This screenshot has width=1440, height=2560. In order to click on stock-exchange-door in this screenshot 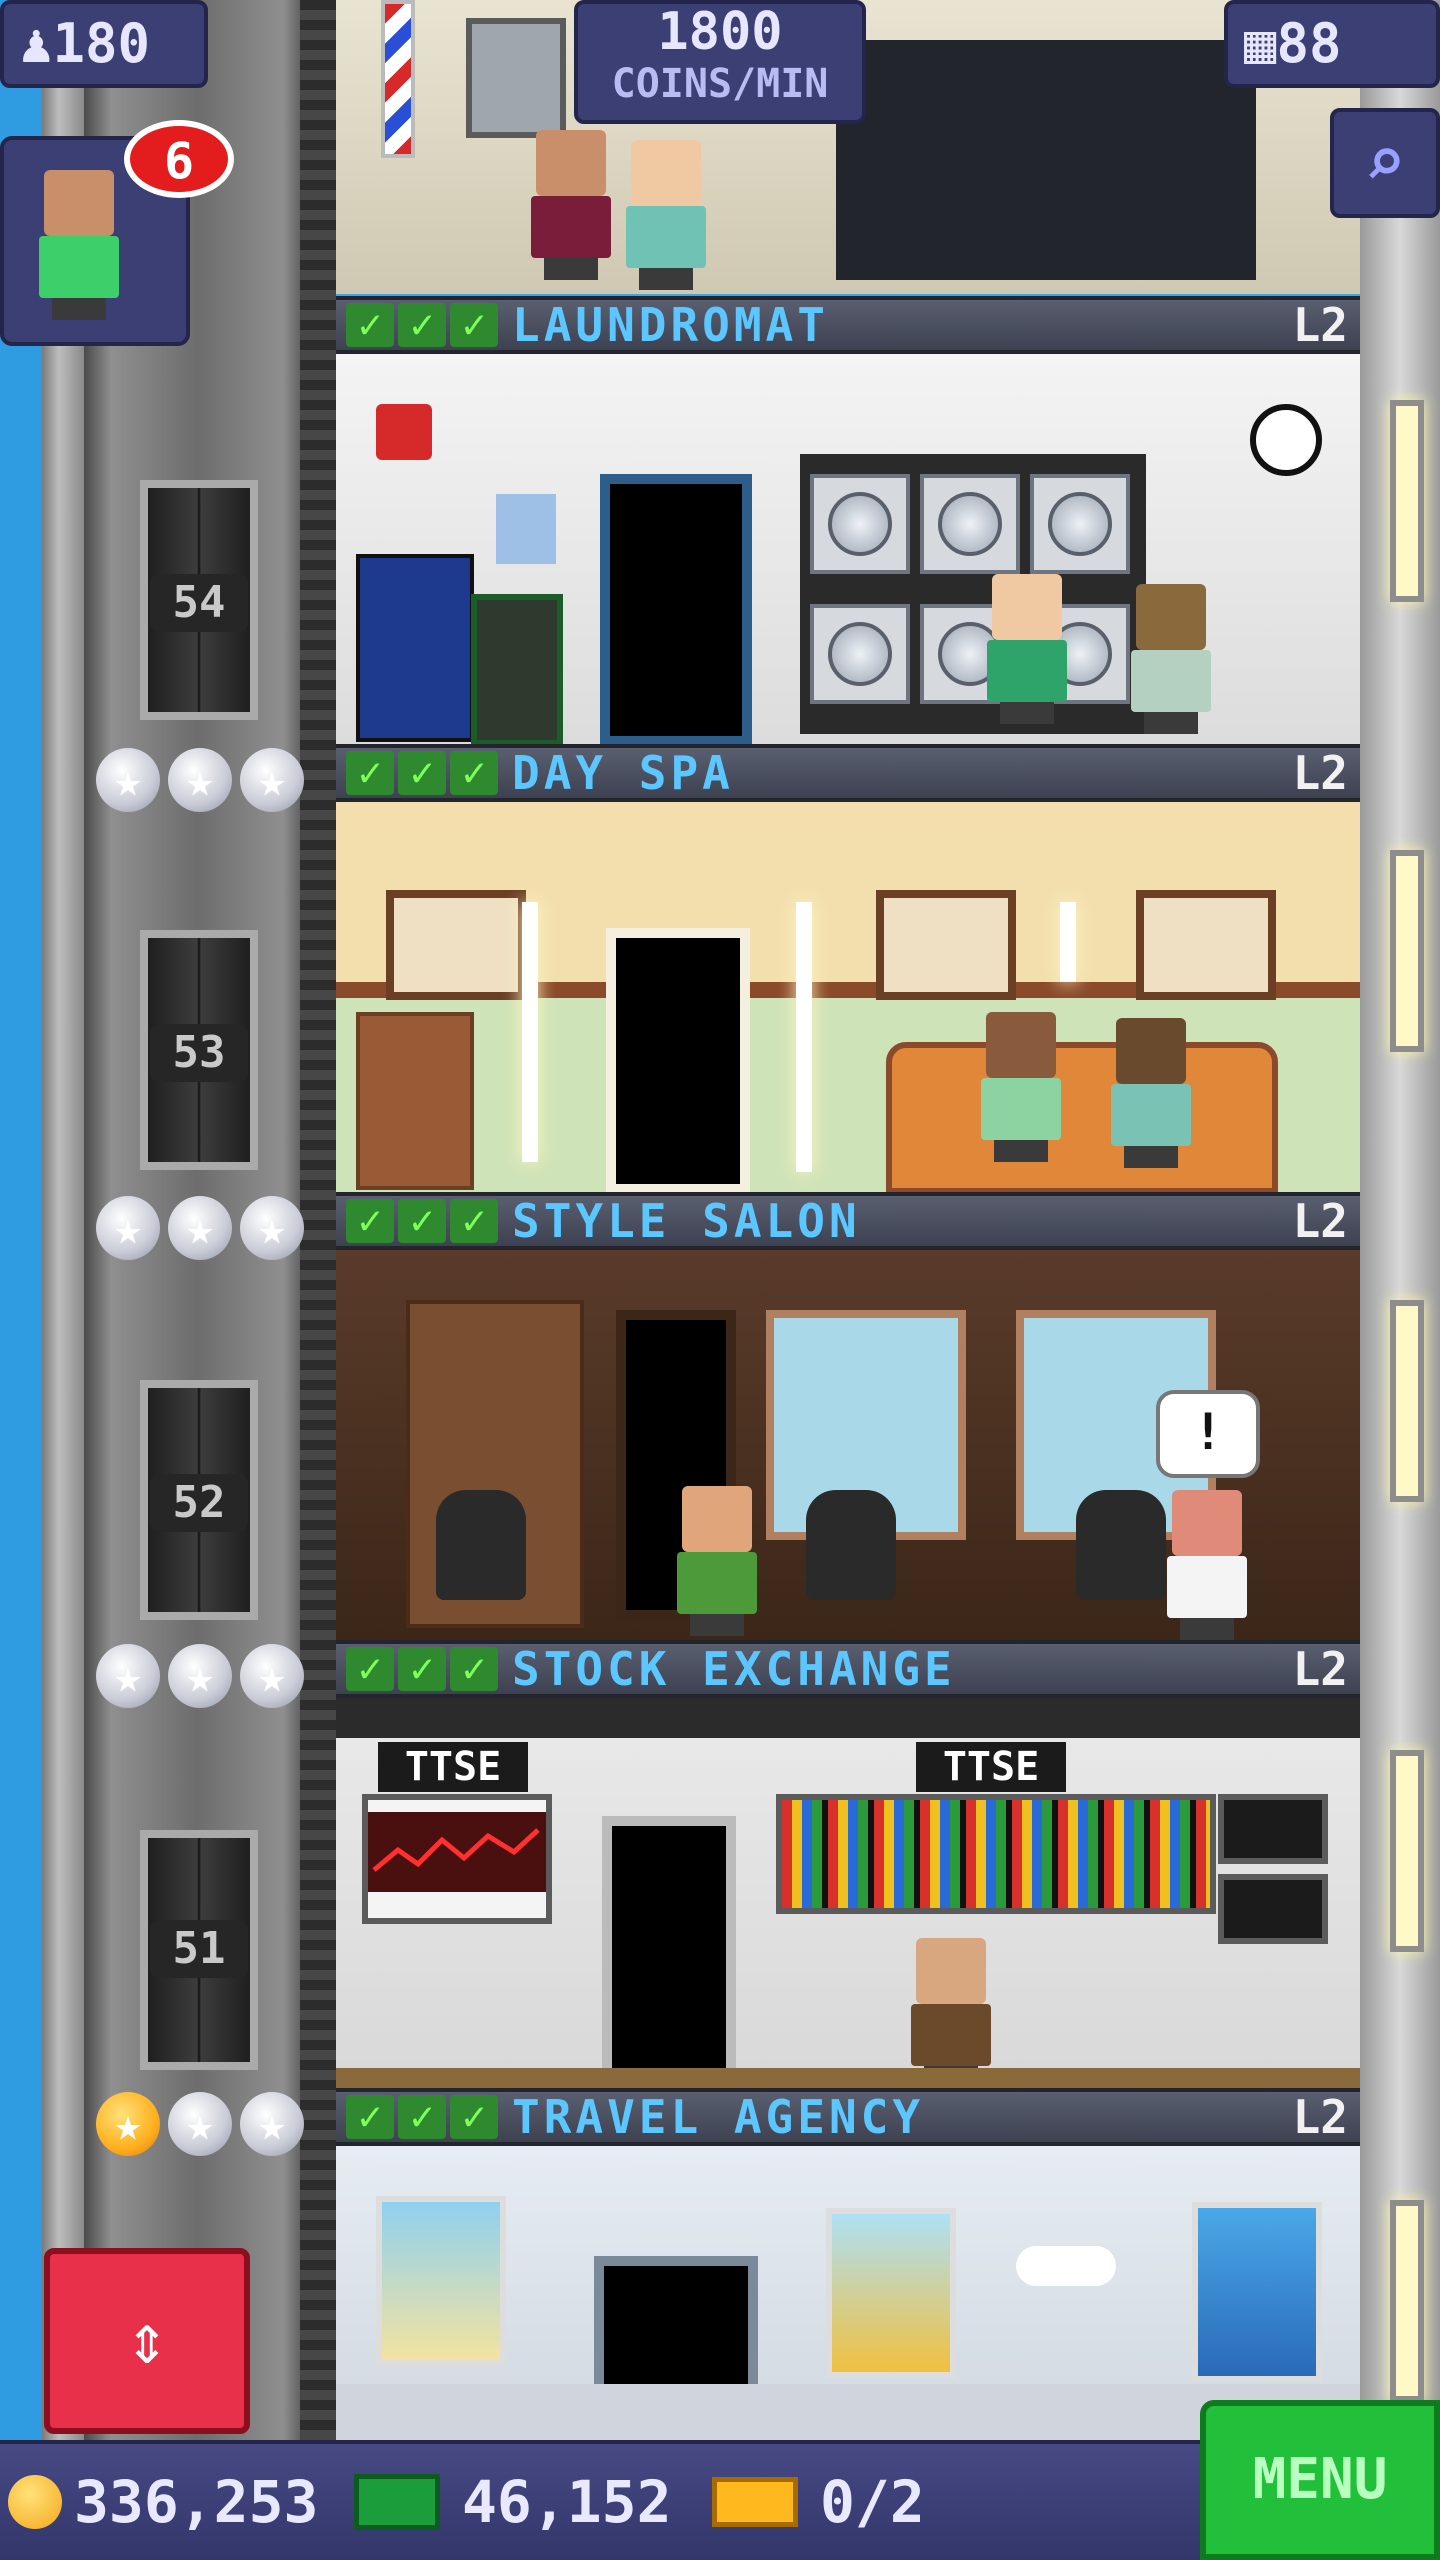, I will do `click(669, 1953)`.